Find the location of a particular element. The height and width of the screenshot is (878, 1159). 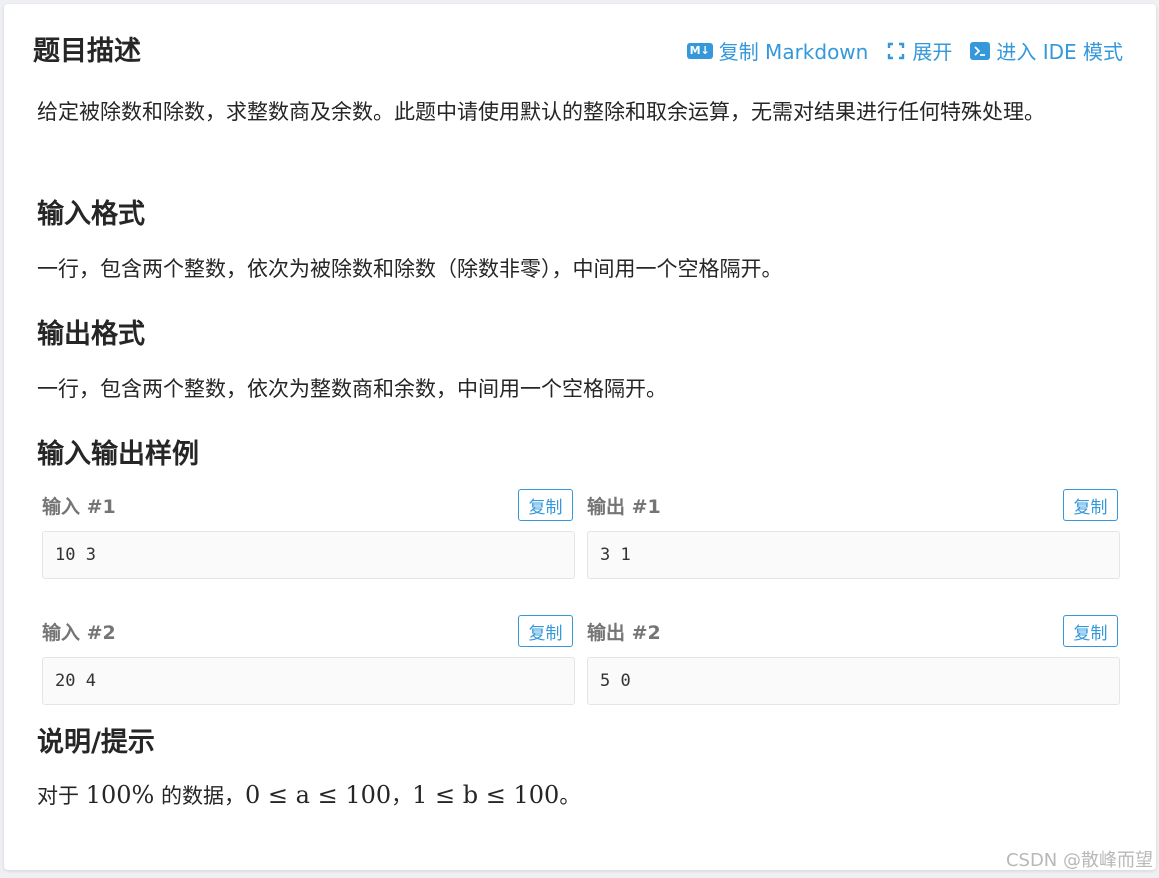

ide-mode-button: 进入 IDE 模式 is located at coordinates (1046, 50).